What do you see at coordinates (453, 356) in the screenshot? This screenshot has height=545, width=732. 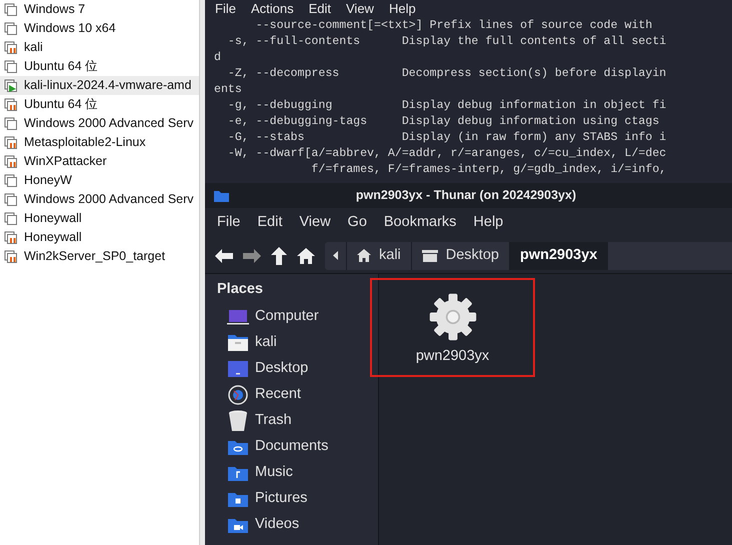 I see `file-name: pwn2903yx` at bounding box center [453, 356].